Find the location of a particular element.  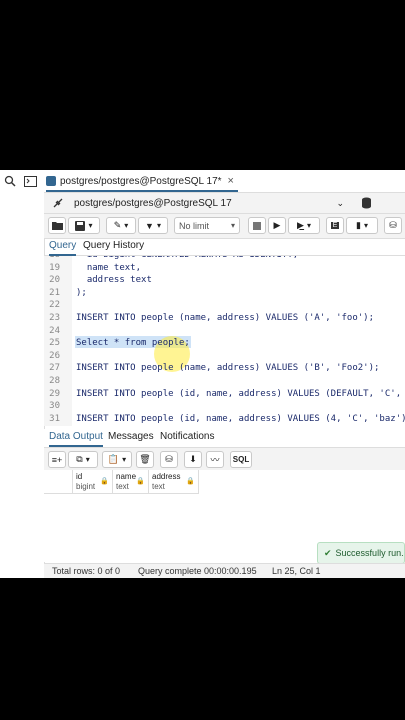

commit-button: ⛁ is located at coordinates (393, 225).